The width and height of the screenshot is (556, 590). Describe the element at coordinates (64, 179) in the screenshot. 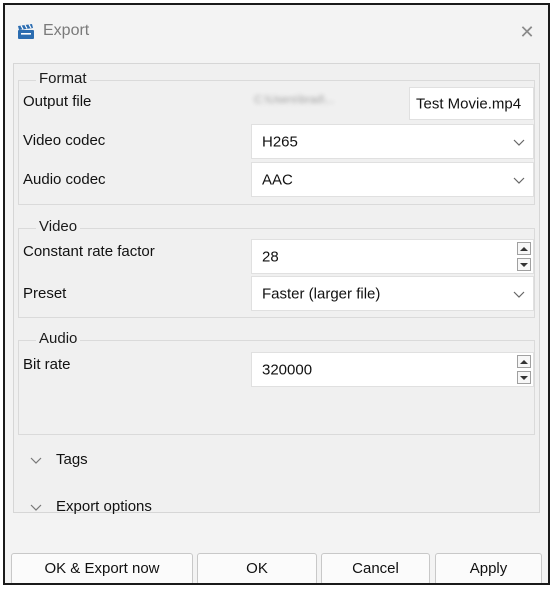

I see `audio-codec-label: Audio codec` at that location.